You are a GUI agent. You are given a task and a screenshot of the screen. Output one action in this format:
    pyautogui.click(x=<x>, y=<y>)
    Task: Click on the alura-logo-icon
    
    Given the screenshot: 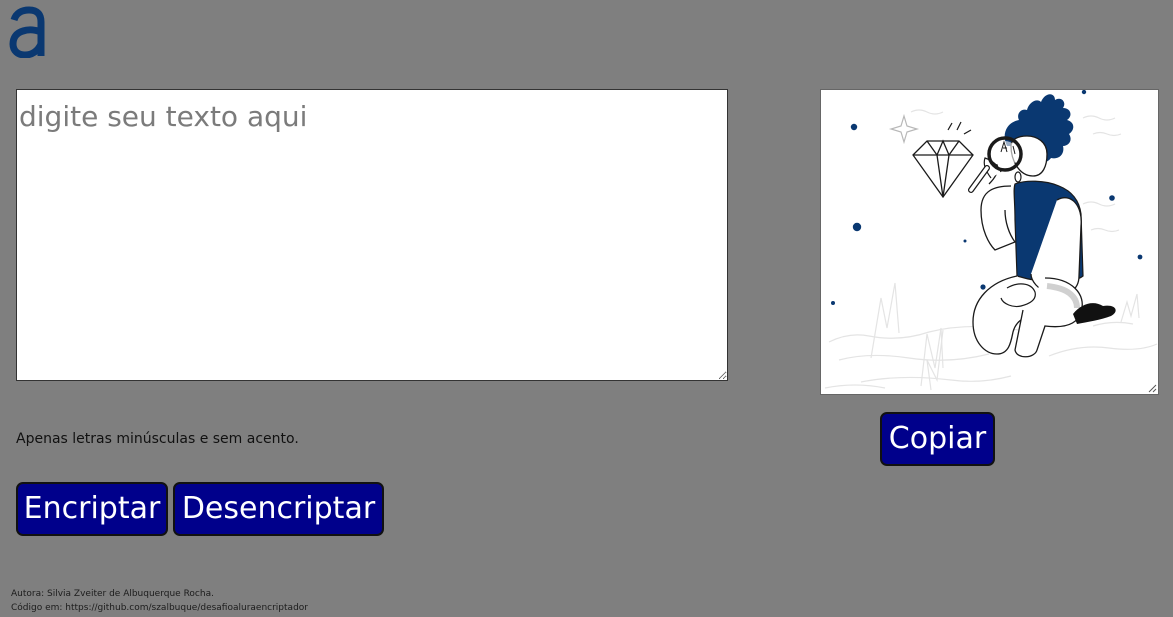 What is the action you would take?
    pyautogui.click(x=27, y=32)
    